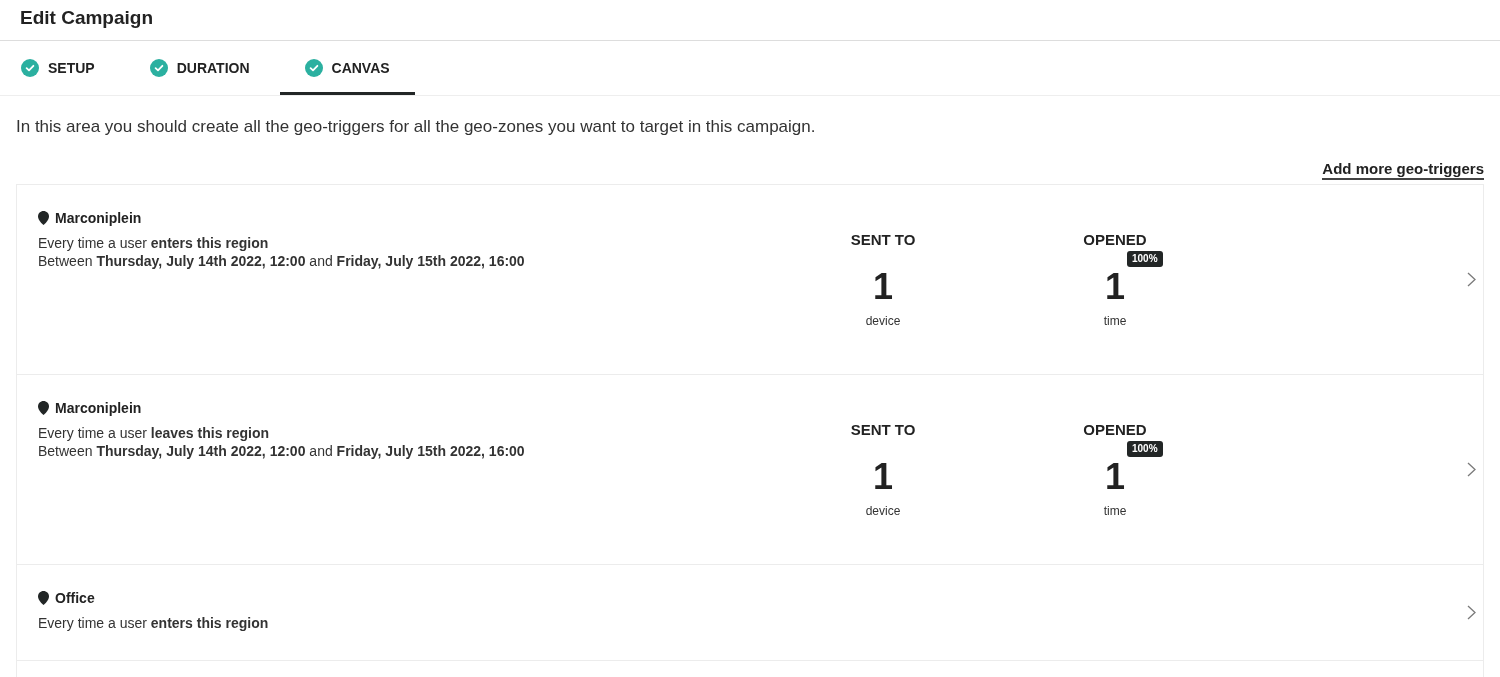 This screenshot has width=1500, height=677. Describe the element at coordinates (154, 433) in the screenshot. I see `trigger-text: Every time a user leaves this region` at that location.